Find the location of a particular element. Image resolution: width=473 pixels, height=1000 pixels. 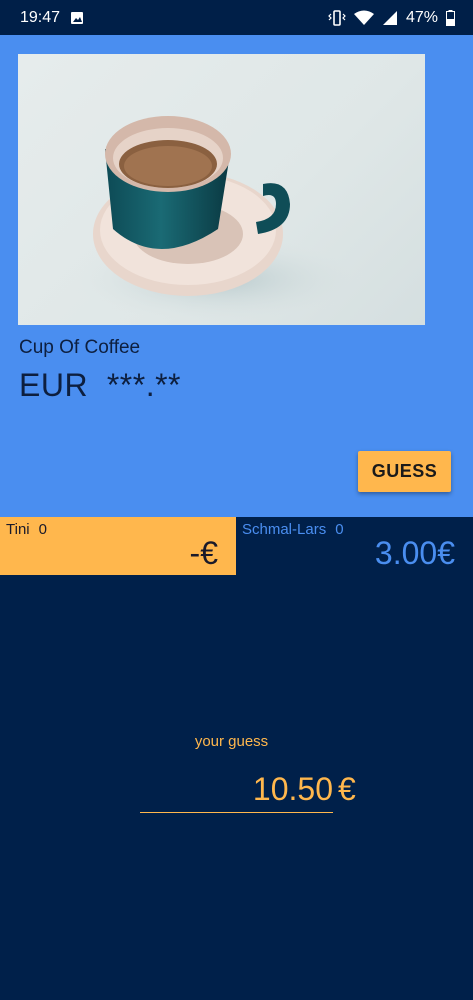

image-icon is located at coordinates (77, 18).